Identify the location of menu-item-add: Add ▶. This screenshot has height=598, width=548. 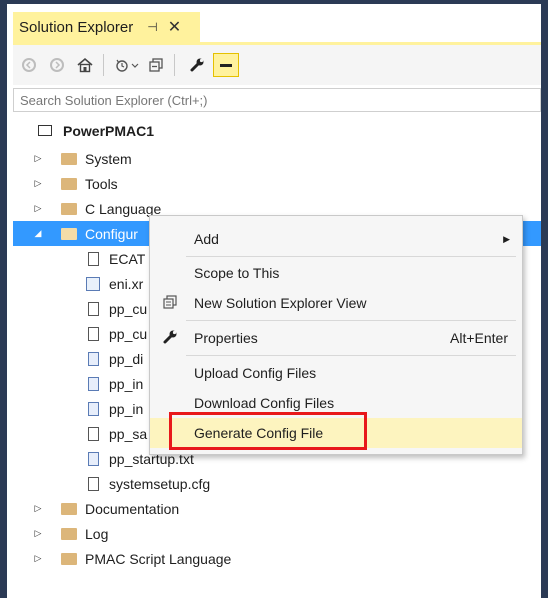
(336, 239).